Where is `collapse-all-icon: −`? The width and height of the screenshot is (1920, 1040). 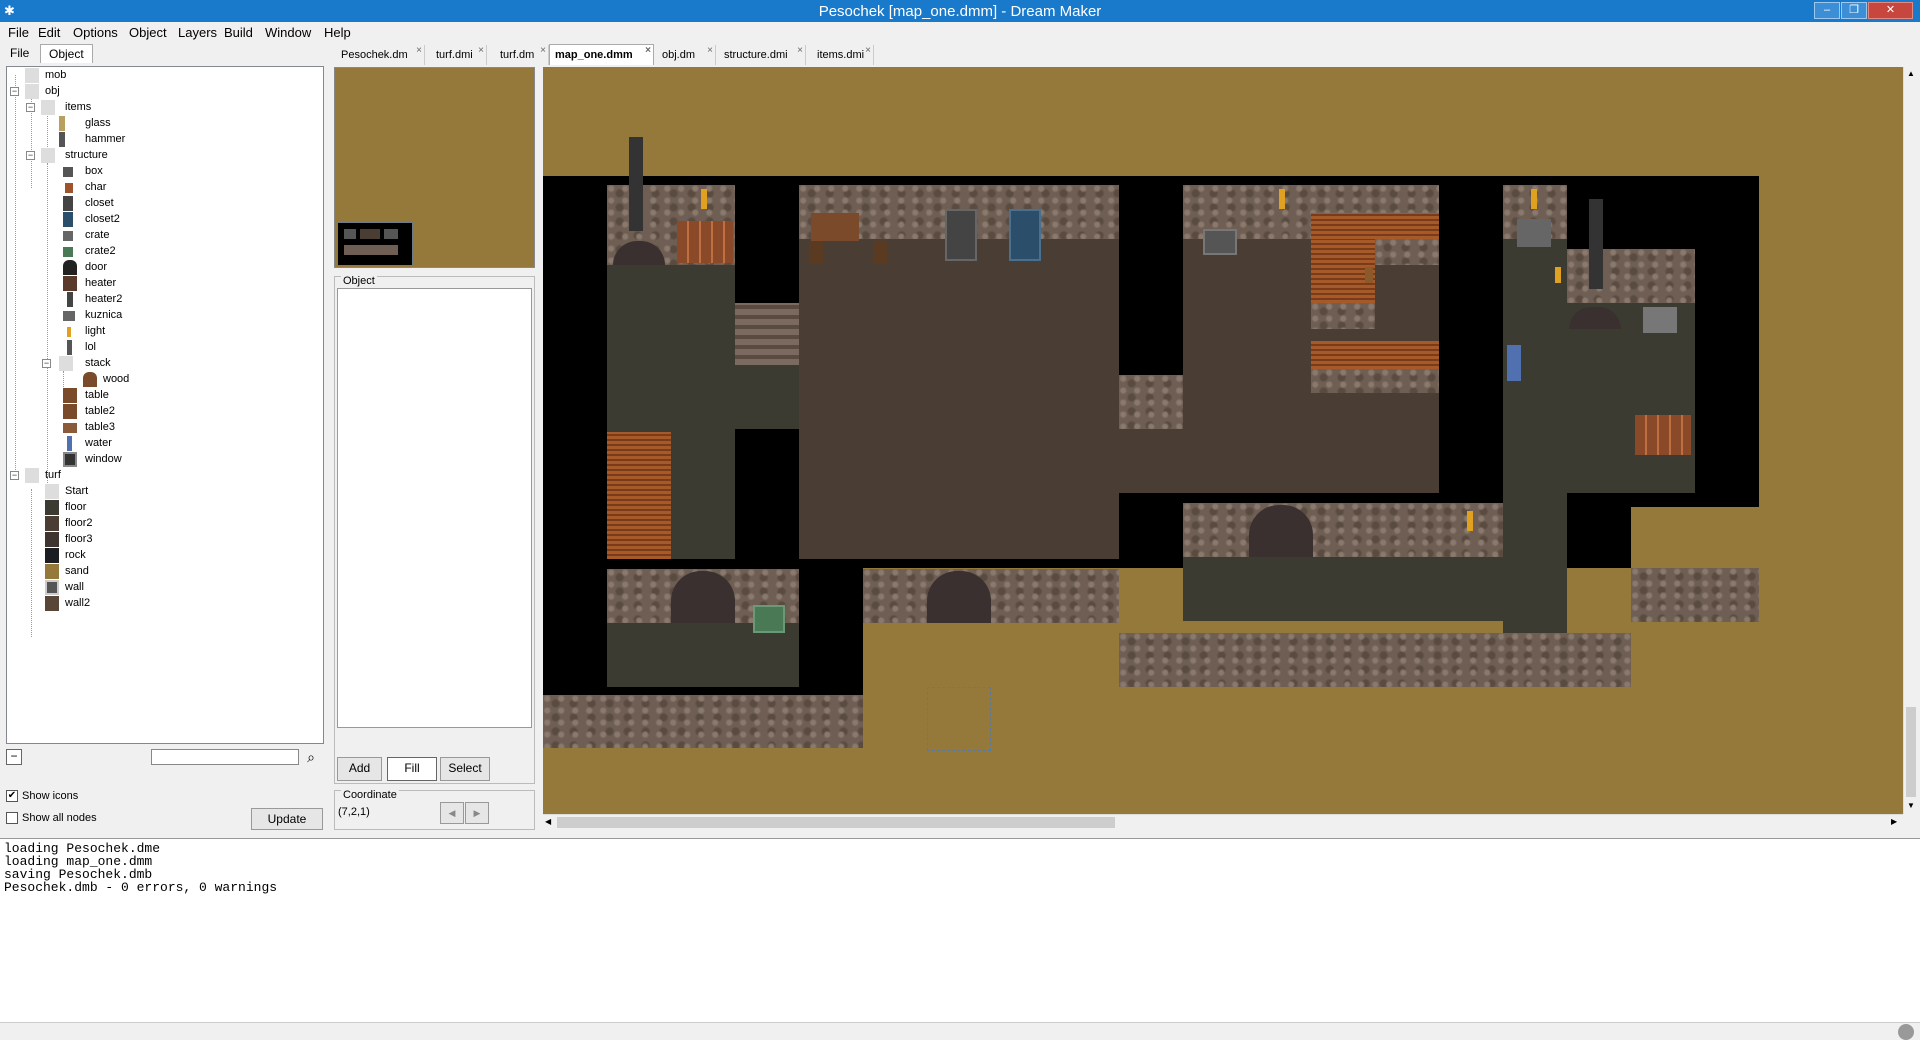
collapse-all-icon: − is located at coordinates (14, 757).